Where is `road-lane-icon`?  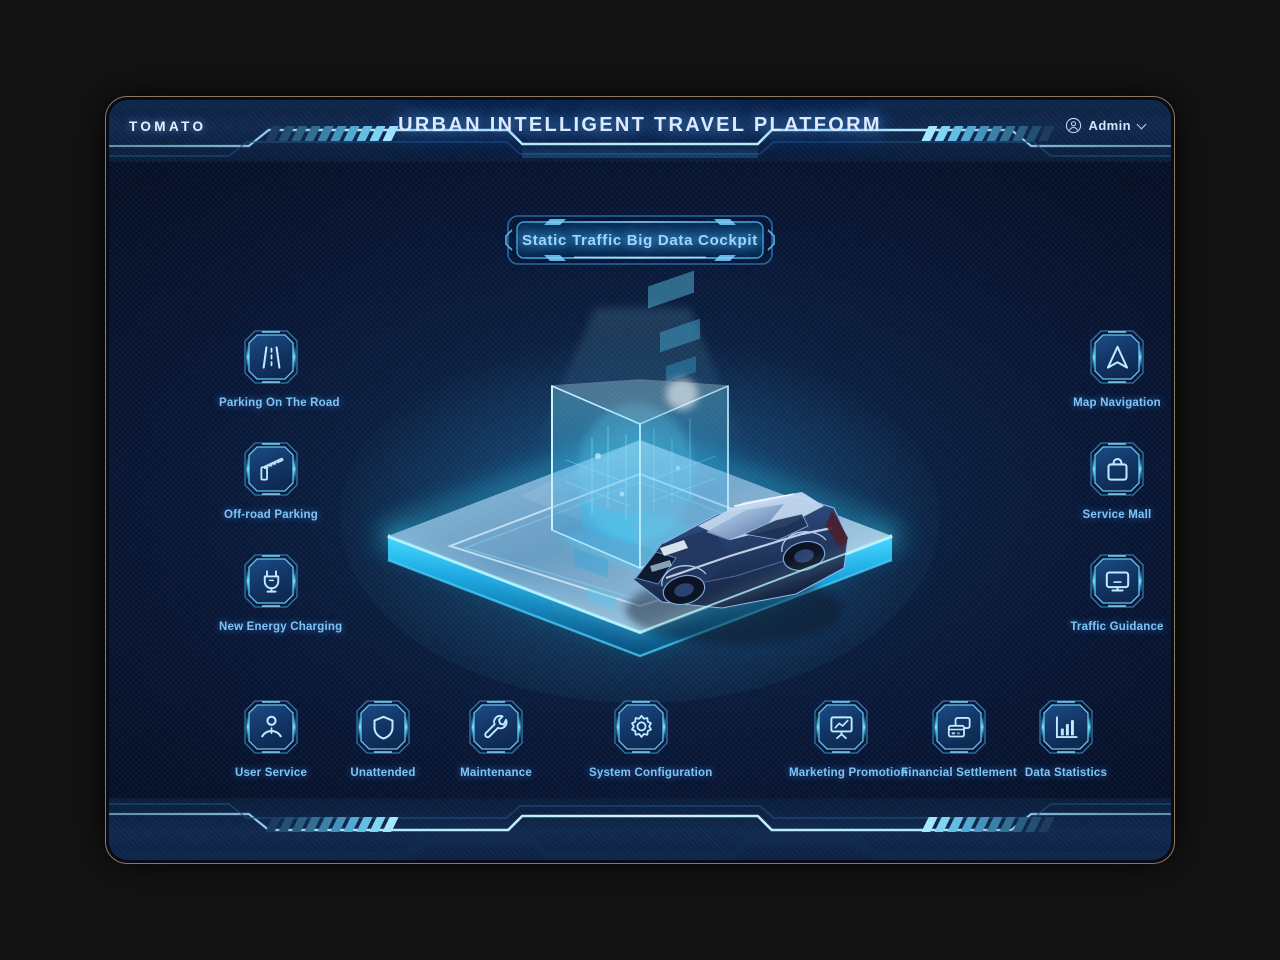 road-lane-icon is located at coordinates (271, 357).